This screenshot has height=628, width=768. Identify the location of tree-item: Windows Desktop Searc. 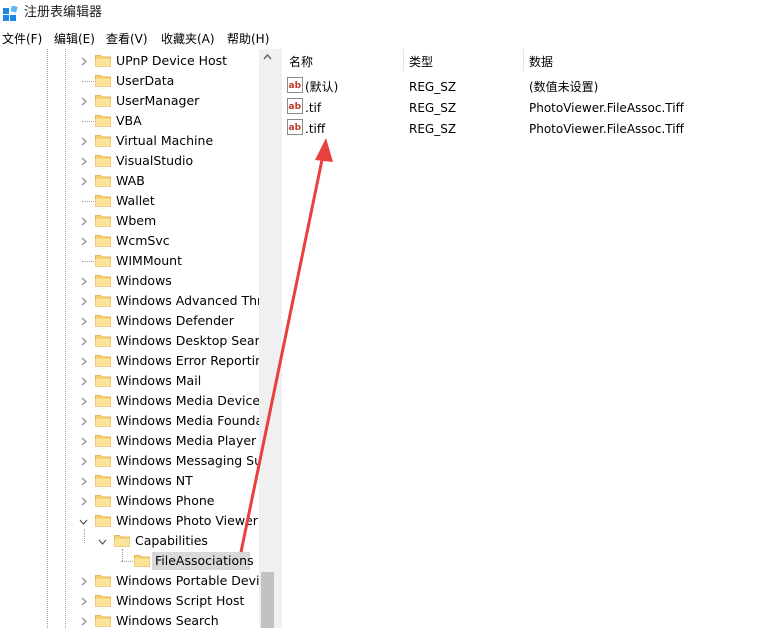
(129, 341).